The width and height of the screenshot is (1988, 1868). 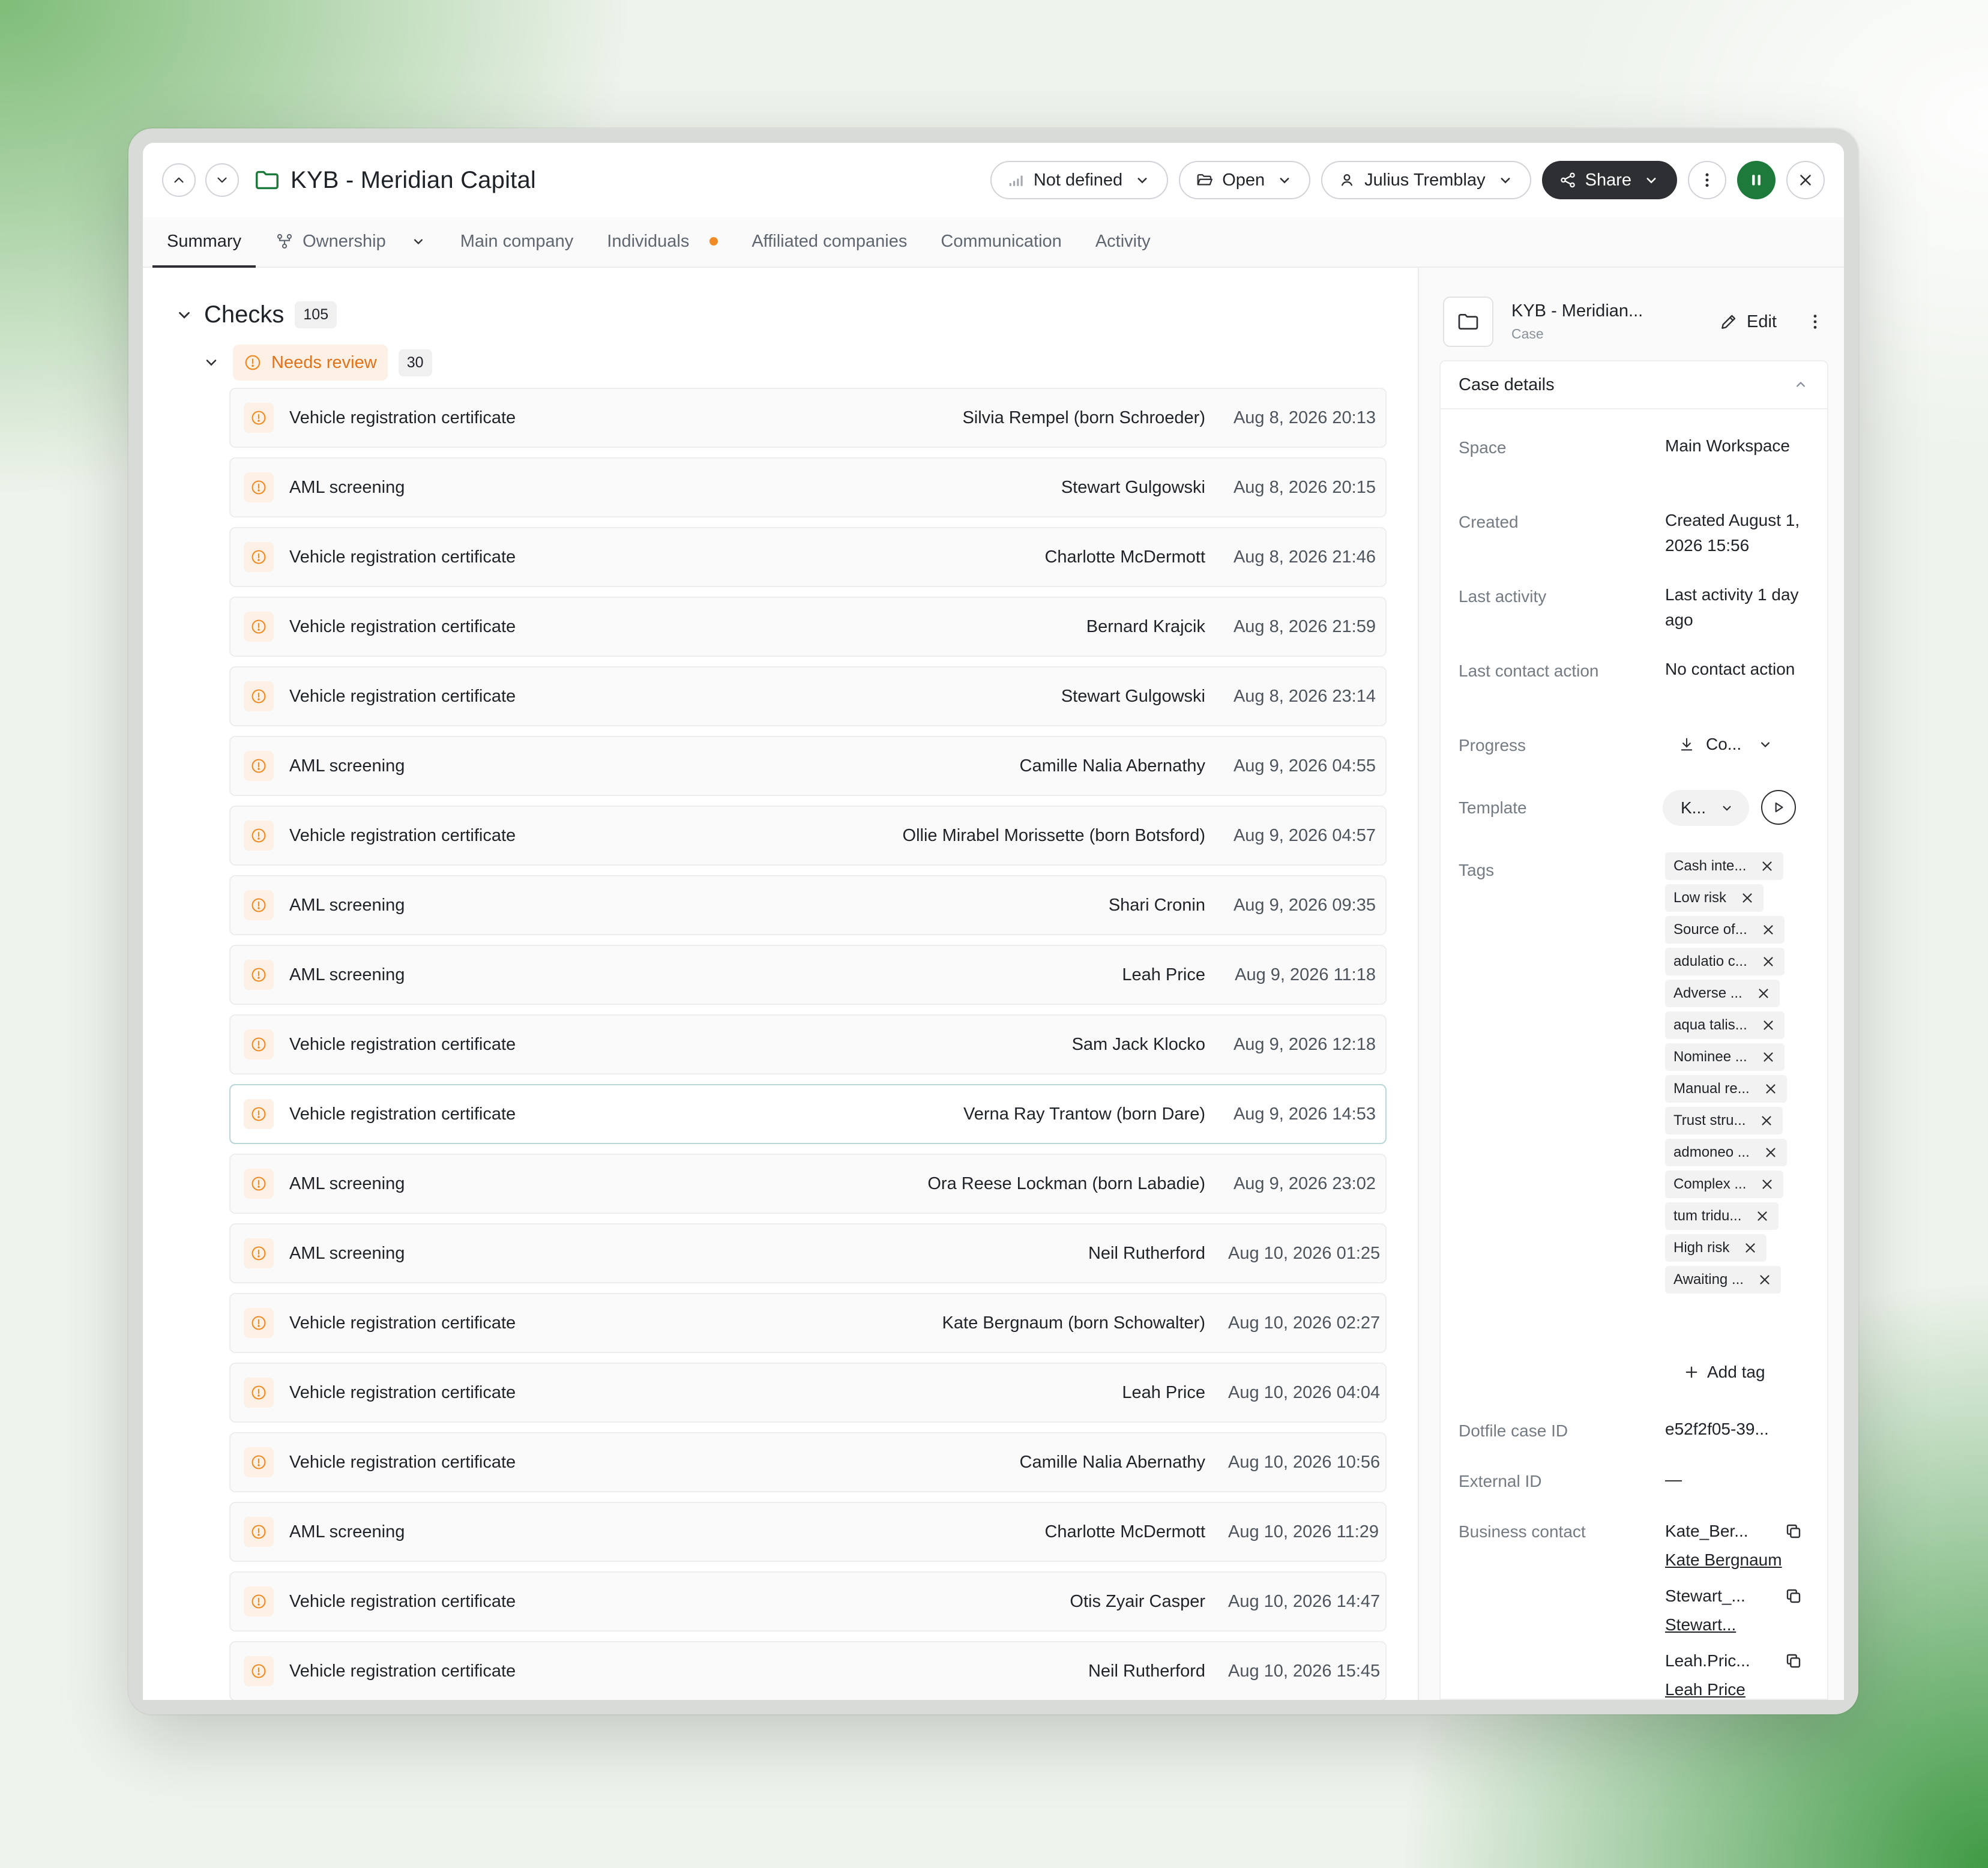 What do you see at coordinates (1123, 241) in the screenshot?
I see `tab-activity: Activity` at bounding box center [1123, 241].